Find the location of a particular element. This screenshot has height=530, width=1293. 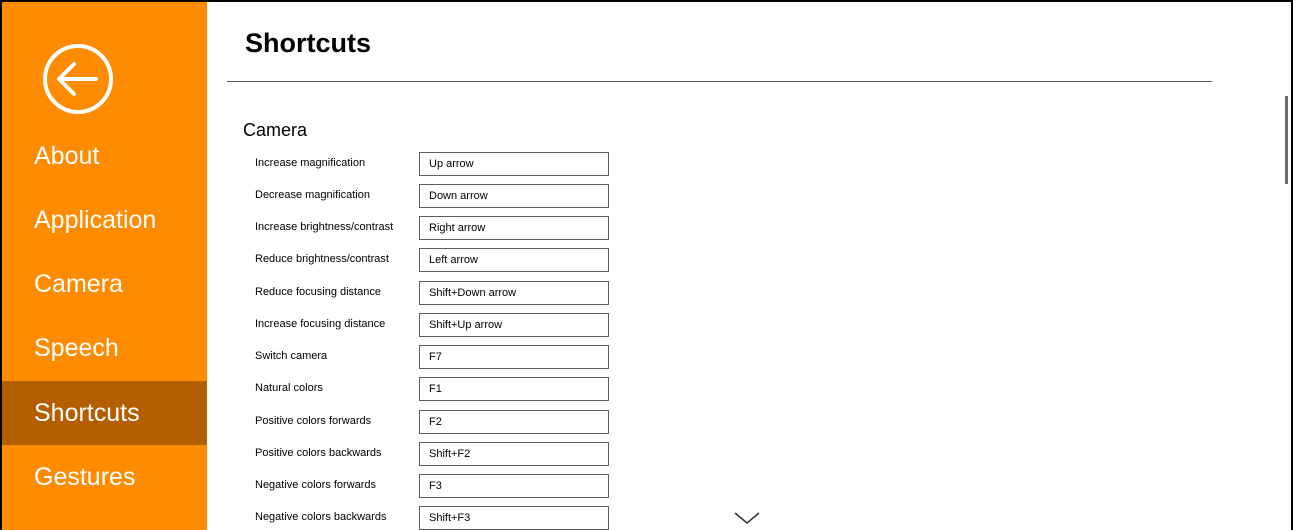

shortcut-field: Left arrow is located at coordinates (514, 260).